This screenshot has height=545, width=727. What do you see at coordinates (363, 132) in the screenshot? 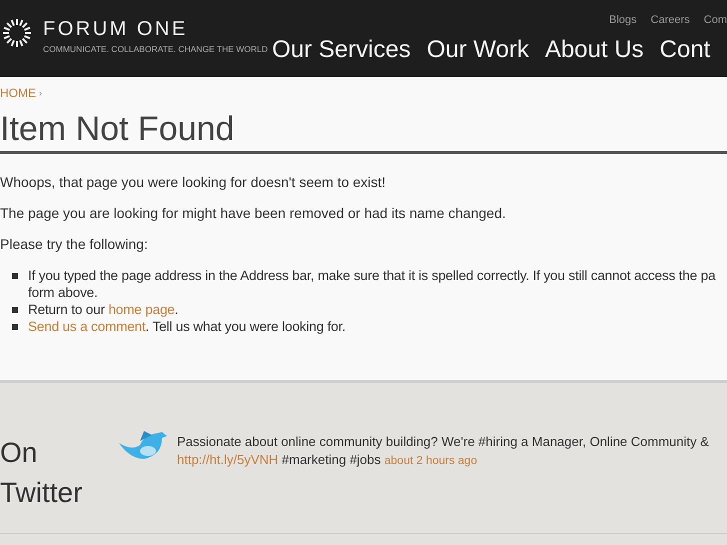
I see `page-title: Item Not Found` at bounding box center [363, 132].